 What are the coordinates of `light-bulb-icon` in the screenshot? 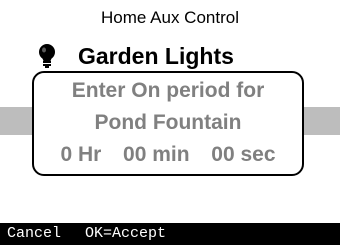 It's located at (47, 56).